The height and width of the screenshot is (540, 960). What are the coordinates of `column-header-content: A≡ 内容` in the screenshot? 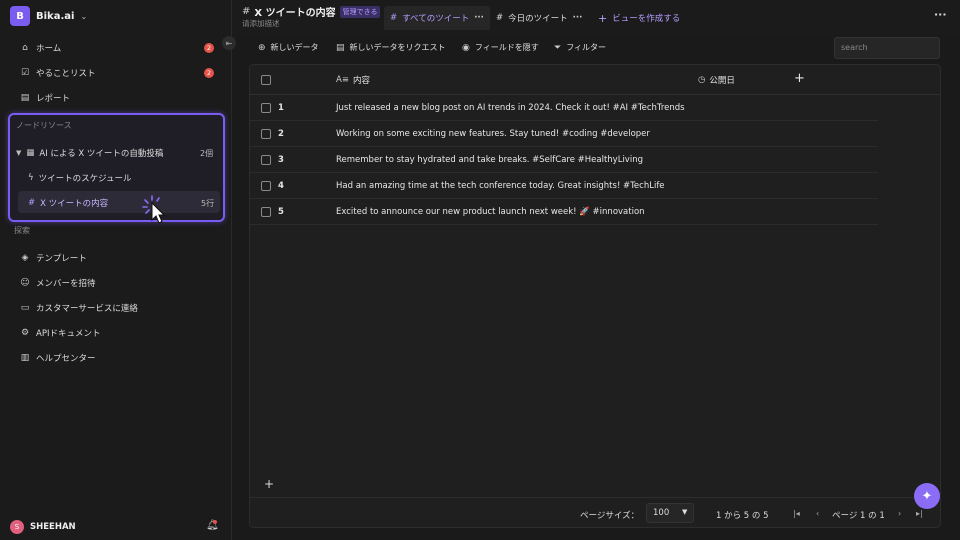 It's located at (353, 80).